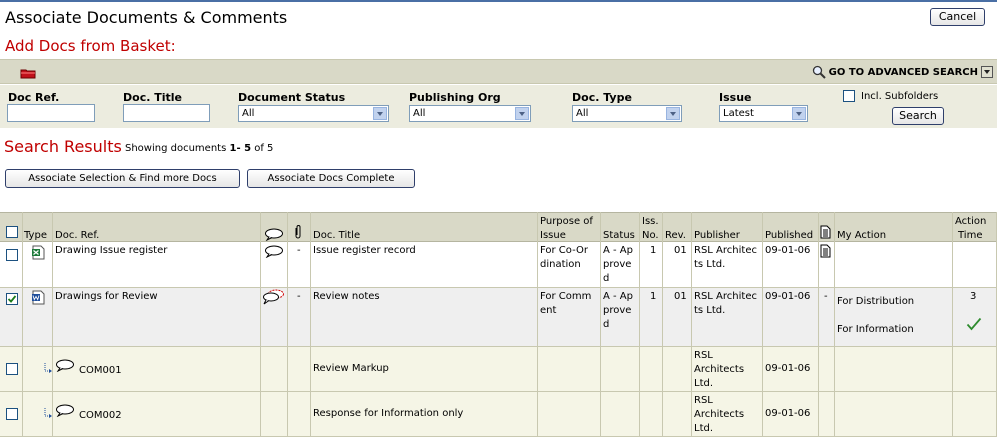 Image resolution: width=997 pixels, height=437 pixels. I want to click on advanced-search-link: GO TO ADVANCED SEARCH, so click(902, 72).